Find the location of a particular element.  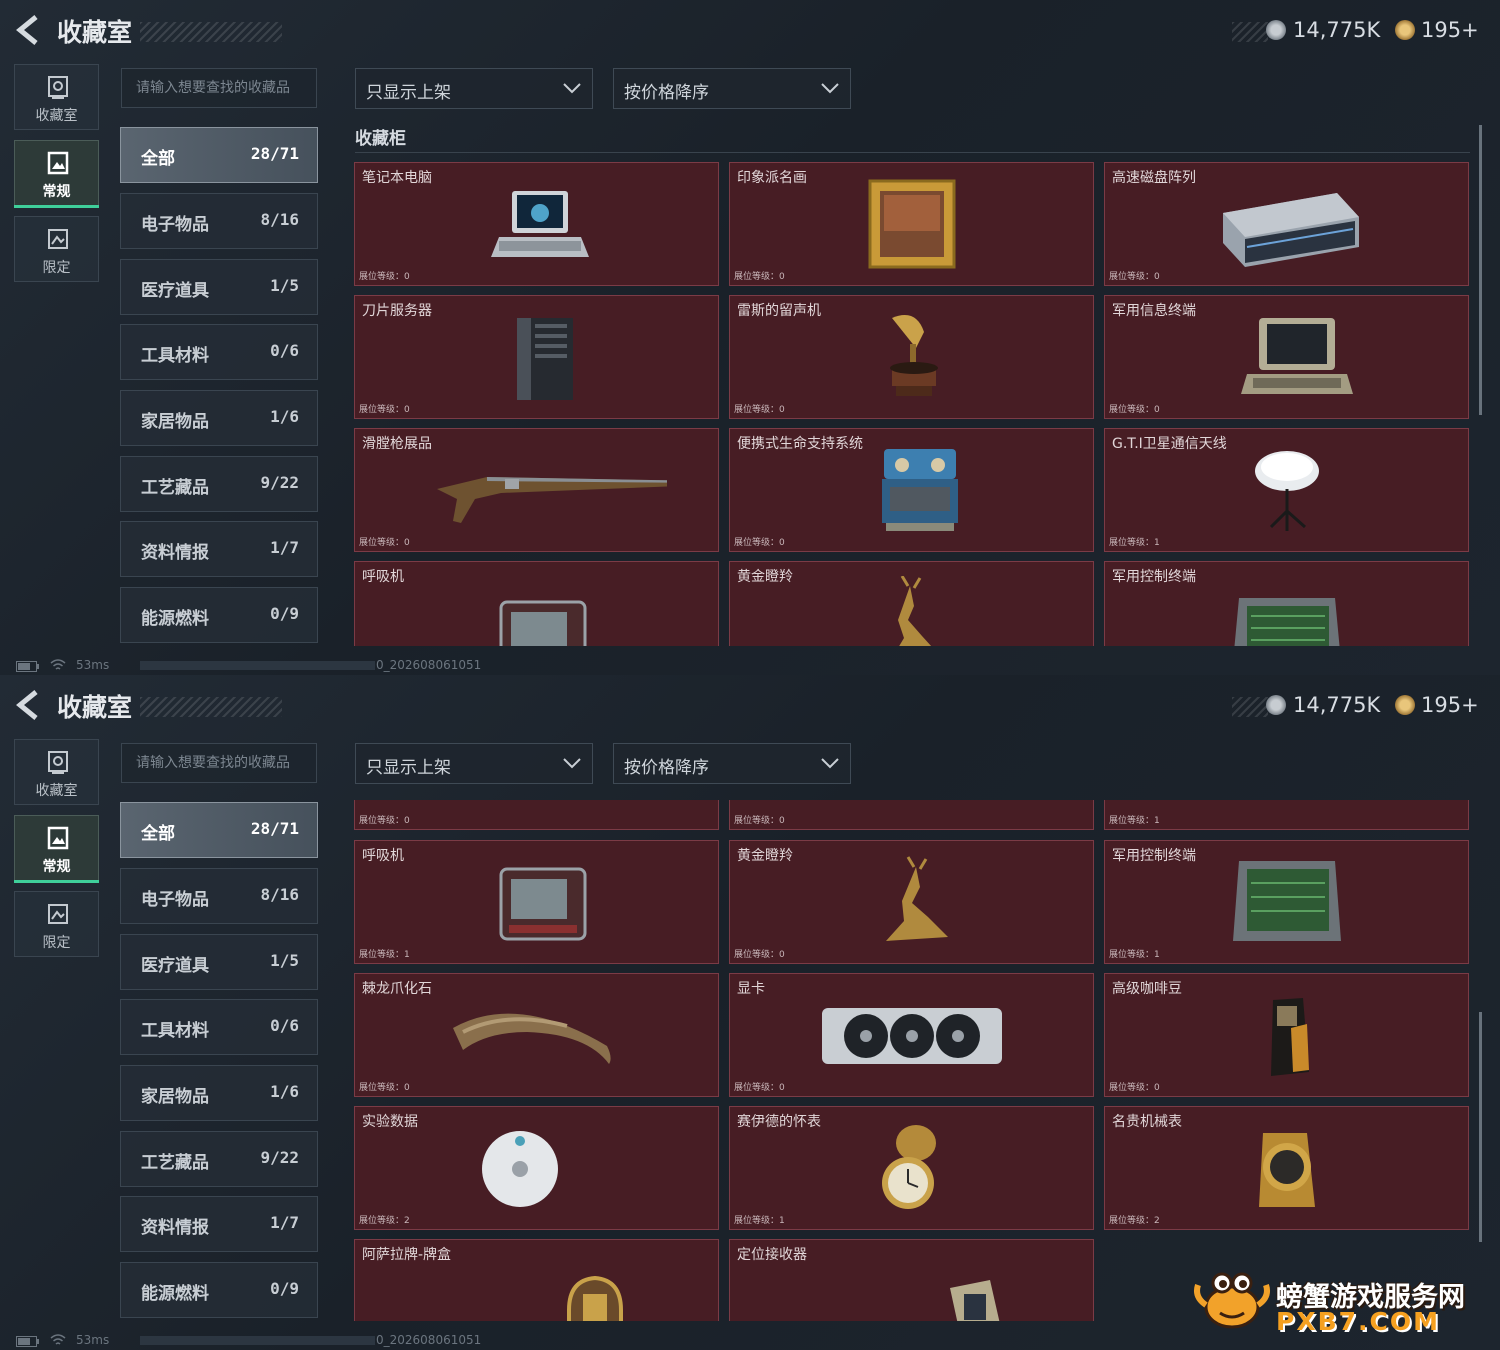

satellite-dish-icon is located at coordinates (1286, 491).